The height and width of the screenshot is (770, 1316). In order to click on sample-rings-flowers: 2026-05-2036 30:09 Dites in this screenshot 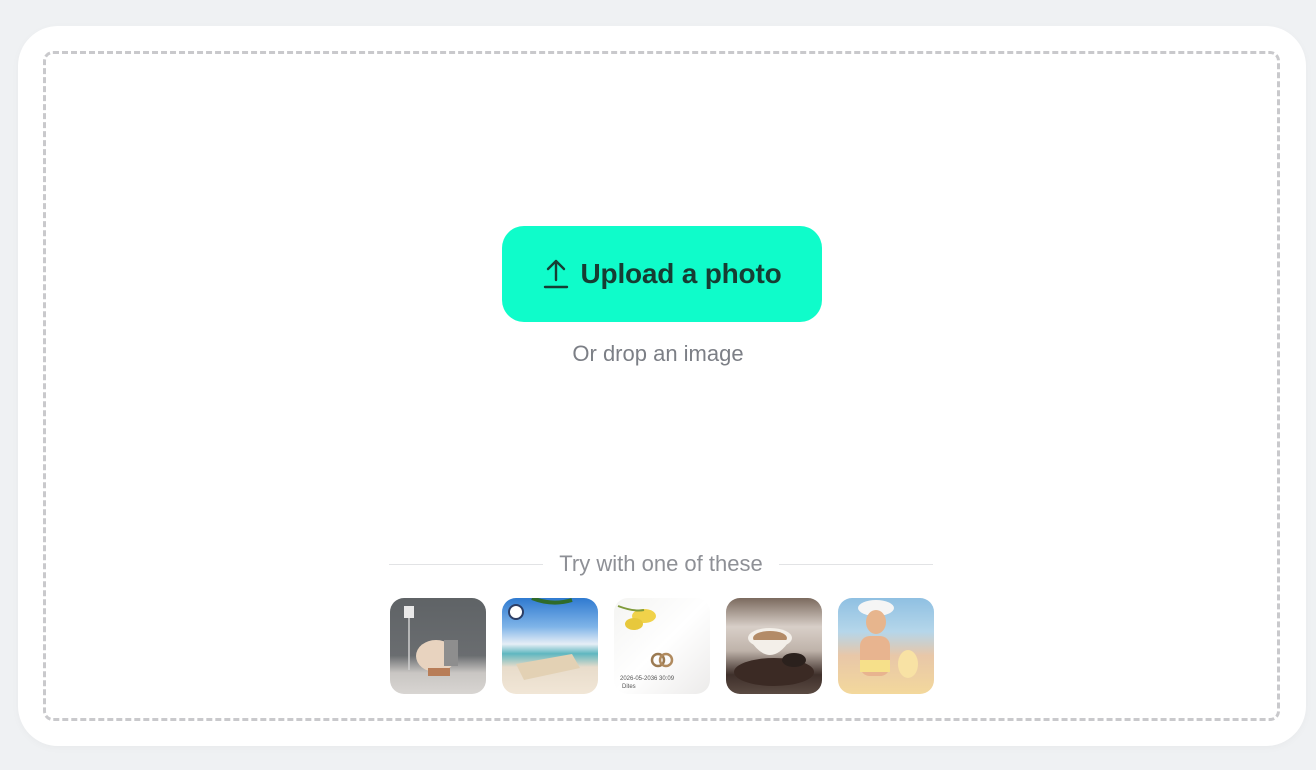, I will do `click(662, 646)`.